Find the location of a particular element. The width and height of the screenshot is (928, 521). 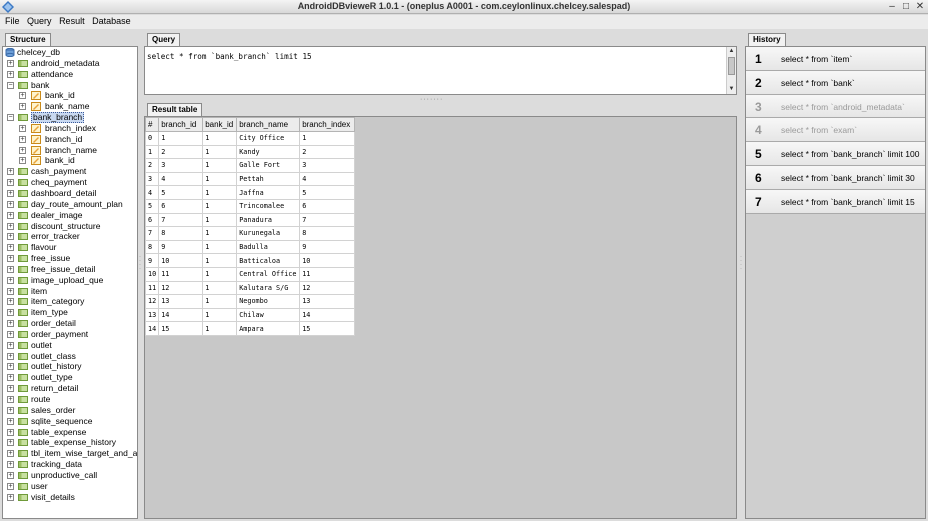

table-cell: Batticaloa is located at coordinates (268, 260).